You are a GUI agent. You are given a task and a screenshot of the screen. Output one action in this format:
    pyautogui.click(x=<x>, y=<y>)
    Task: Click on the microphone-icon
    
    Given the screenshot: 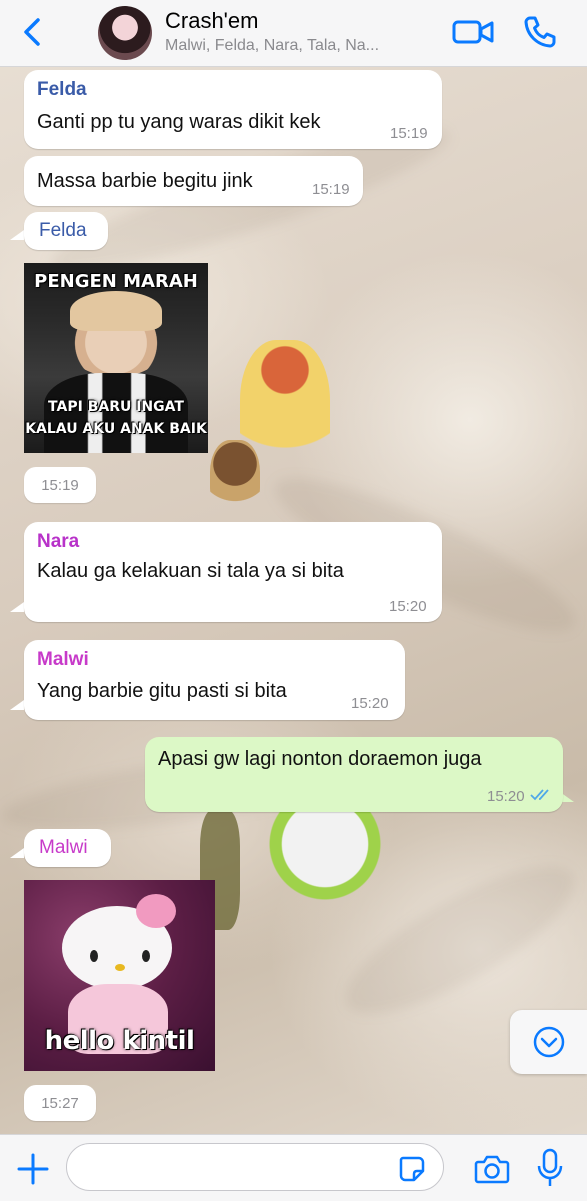 What is the action you would take?
    pyautogui.click(x=550, y=1168)
    